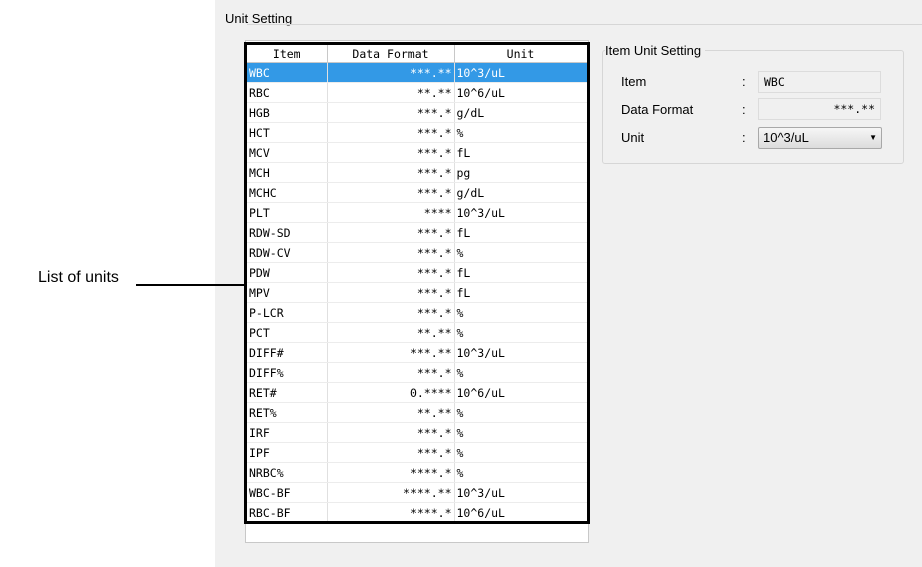 The height and width of the screenshot is (567, 922). I want to click on row-item: RBC-BF, so click(287, 511).